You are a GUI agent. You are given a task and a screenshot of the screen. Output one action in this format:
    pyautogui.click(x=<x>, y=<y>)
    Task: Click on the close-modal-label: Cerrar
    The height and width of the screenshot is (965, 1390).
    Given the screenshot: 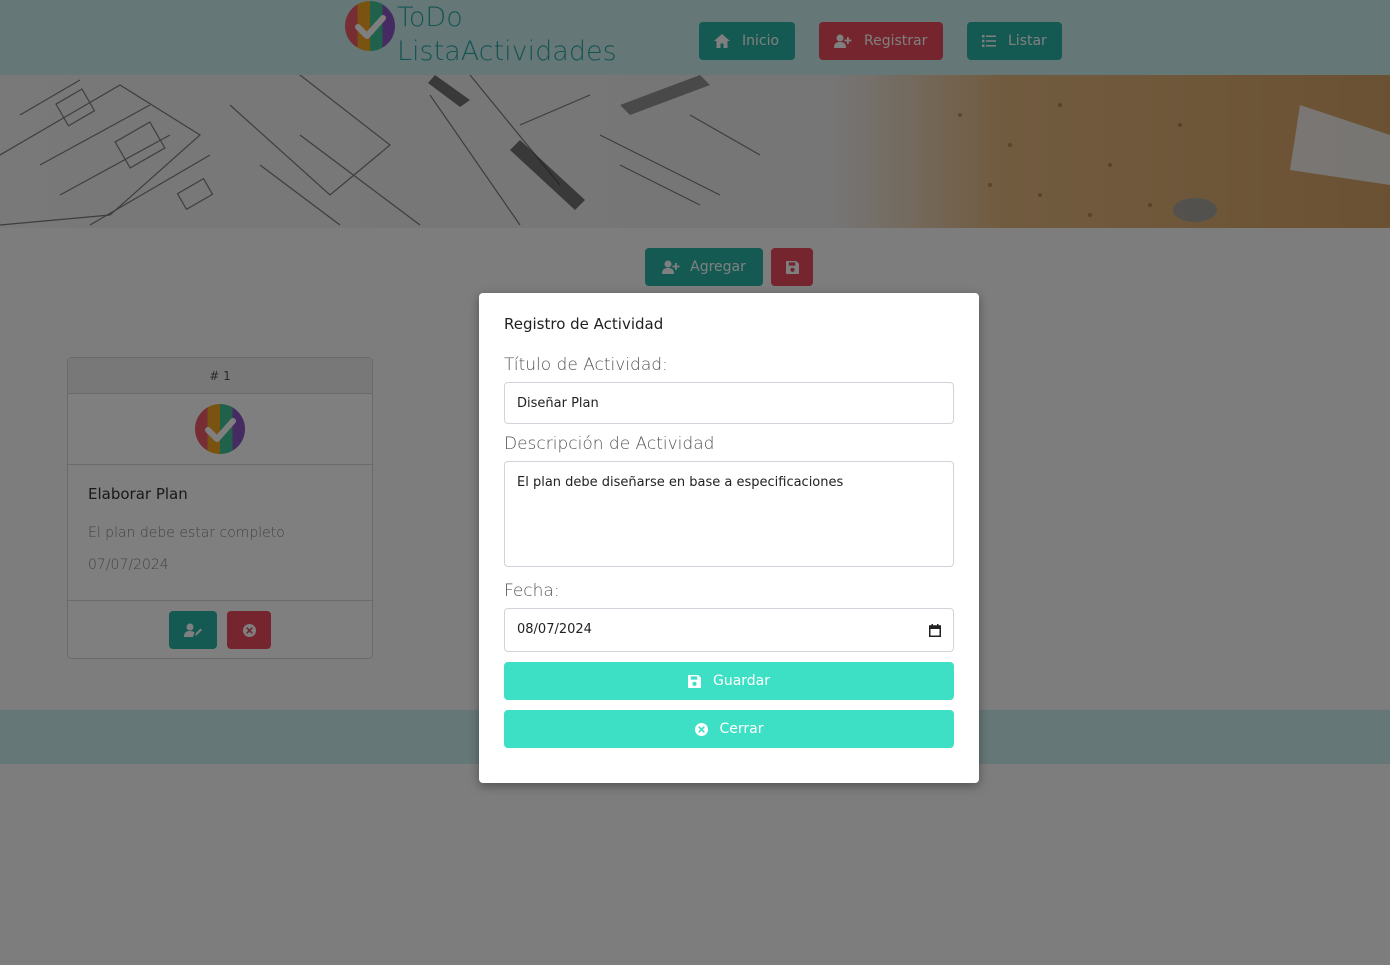 What is the action you would take?
    pyautogui.click(x=741, y=729)
    